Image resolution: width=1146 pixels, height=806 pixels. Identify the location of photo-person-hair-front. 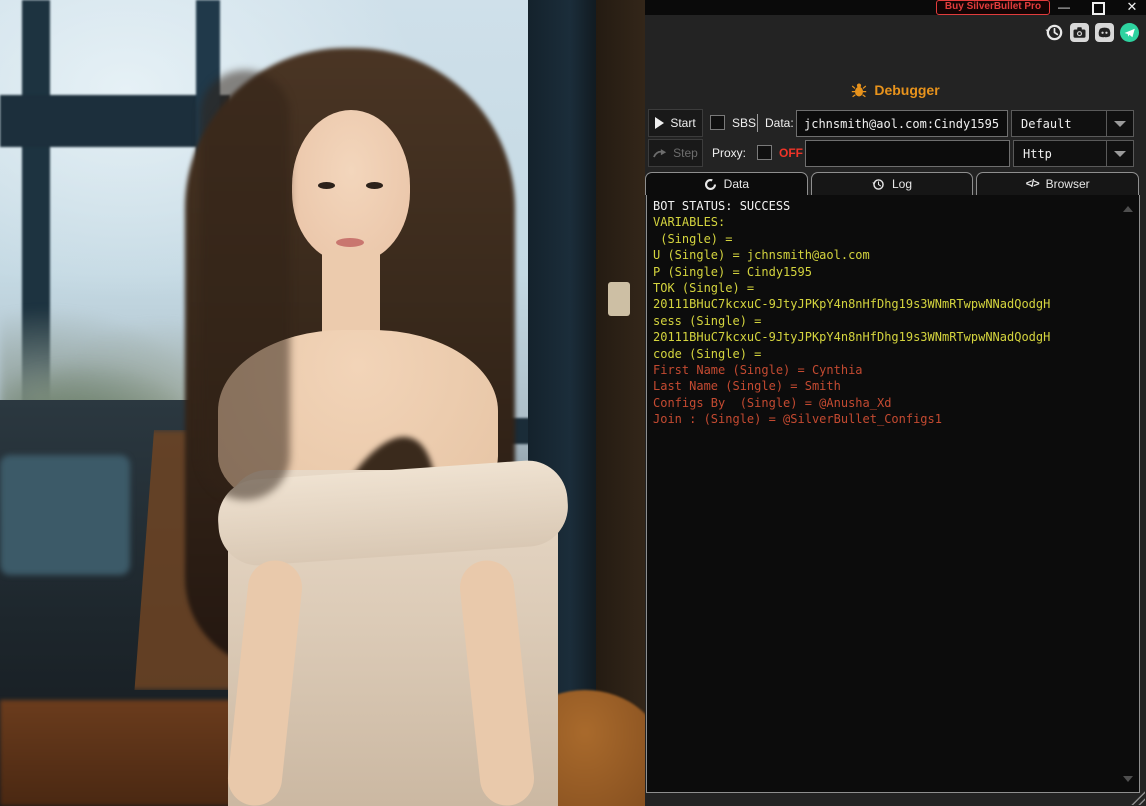
(245, 285).